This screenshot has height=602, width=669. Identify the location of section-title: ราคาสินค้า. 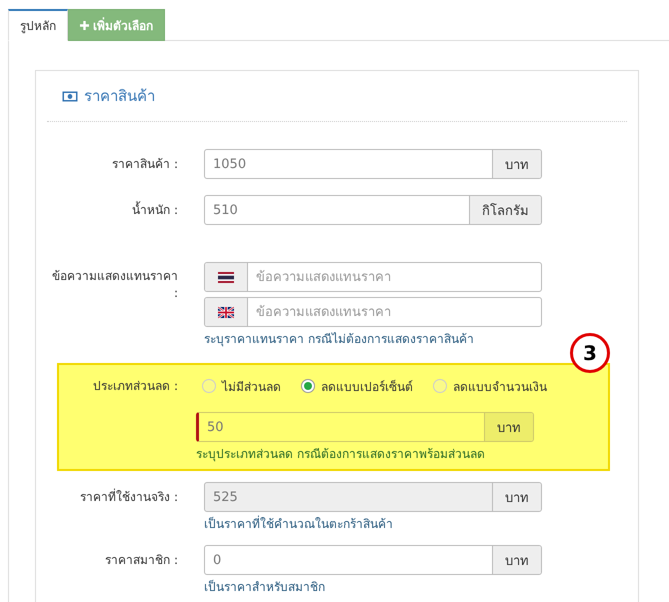
(119, 96).